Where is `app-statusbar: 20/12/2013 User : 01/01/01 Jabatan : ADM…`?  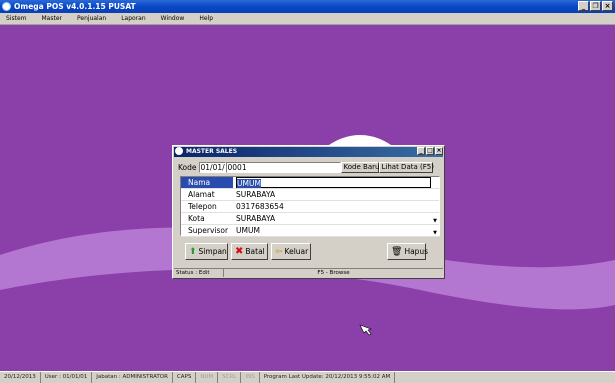
app-statusbar: 20/12/2013 User : 01/01/01 Jabatan : ADM… is located at coordinates (307, 377).